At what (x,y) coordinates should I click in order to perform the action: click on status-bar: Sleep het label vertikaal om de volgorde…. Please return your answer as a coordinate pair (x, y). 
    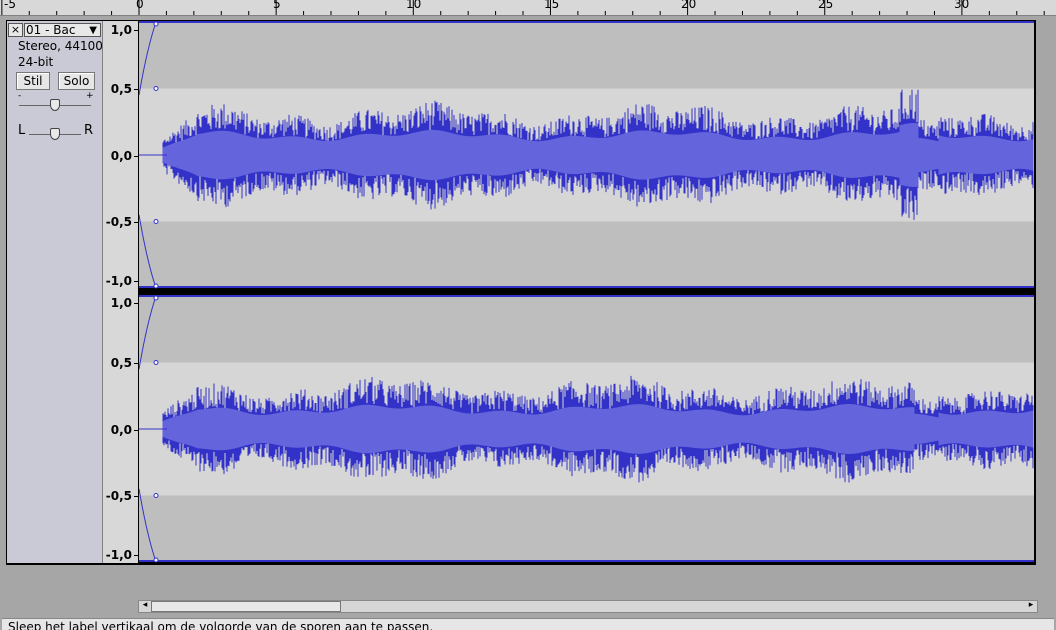
    Looking at the image, I should click on (528, 624).